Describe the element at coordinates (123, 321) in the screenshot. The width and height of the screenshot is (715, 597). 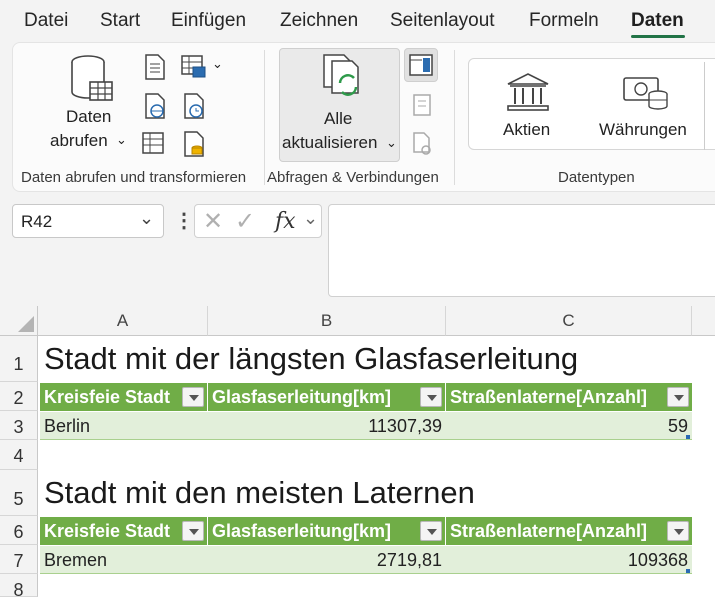
I see `column-header-a: A` at that location.